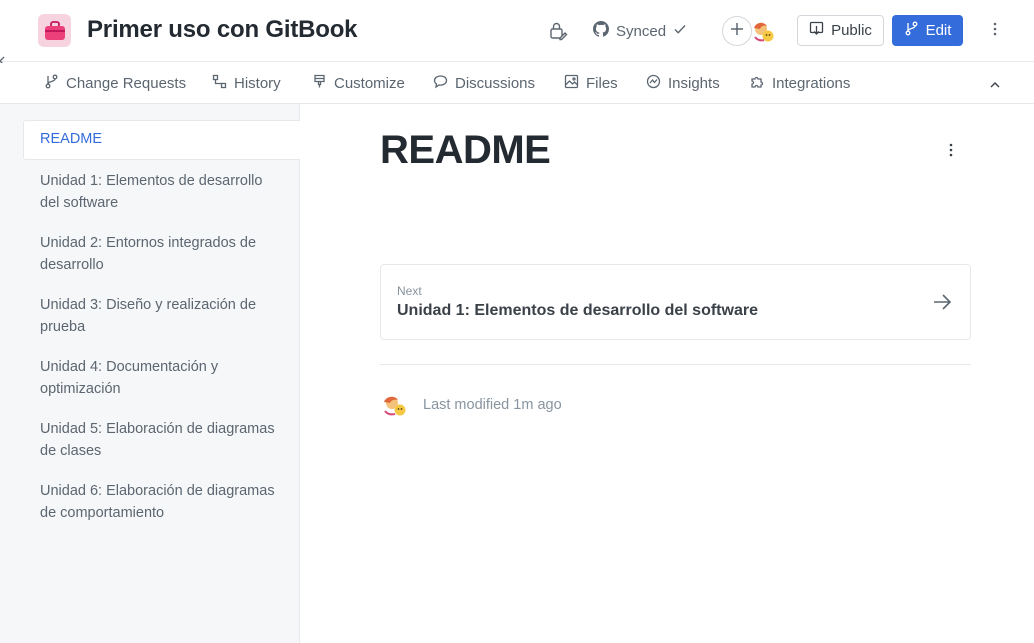 Image resolution: width=1034 pixels, height=643 pixels. I want to click on public-label: Public, so click(851, 30).